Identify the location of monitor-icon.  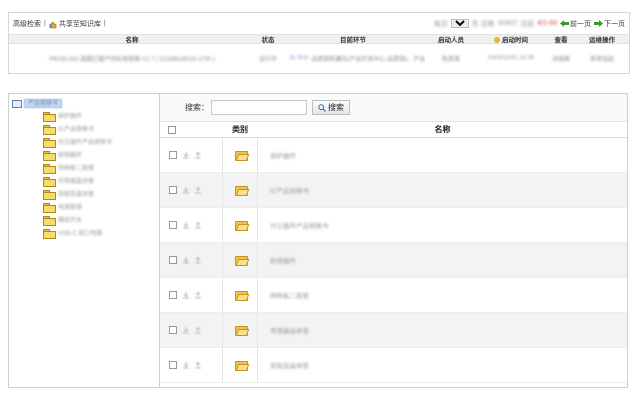
(17, 103).